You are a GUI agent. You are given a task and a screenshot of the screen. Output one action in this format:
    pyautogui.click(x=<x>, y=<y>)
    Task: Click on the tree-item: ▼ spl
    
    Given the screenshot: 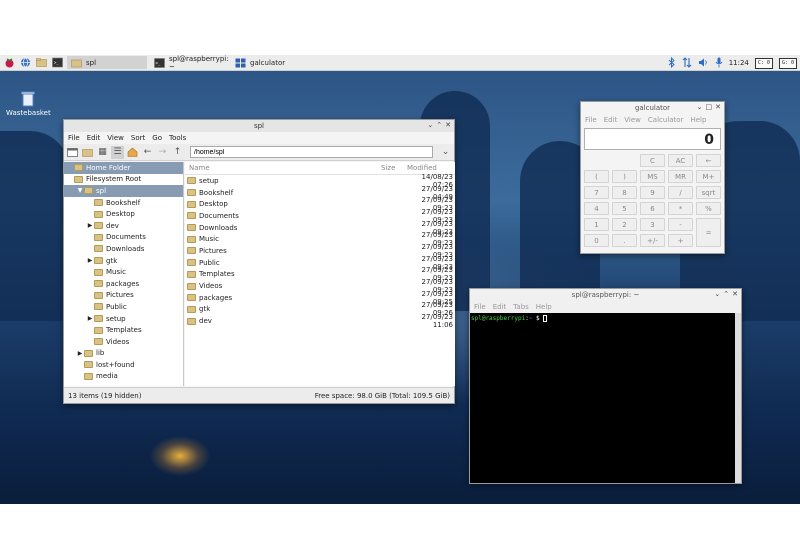 What is the action you would take?
    pyautogui.click(x=123, y=191)
    